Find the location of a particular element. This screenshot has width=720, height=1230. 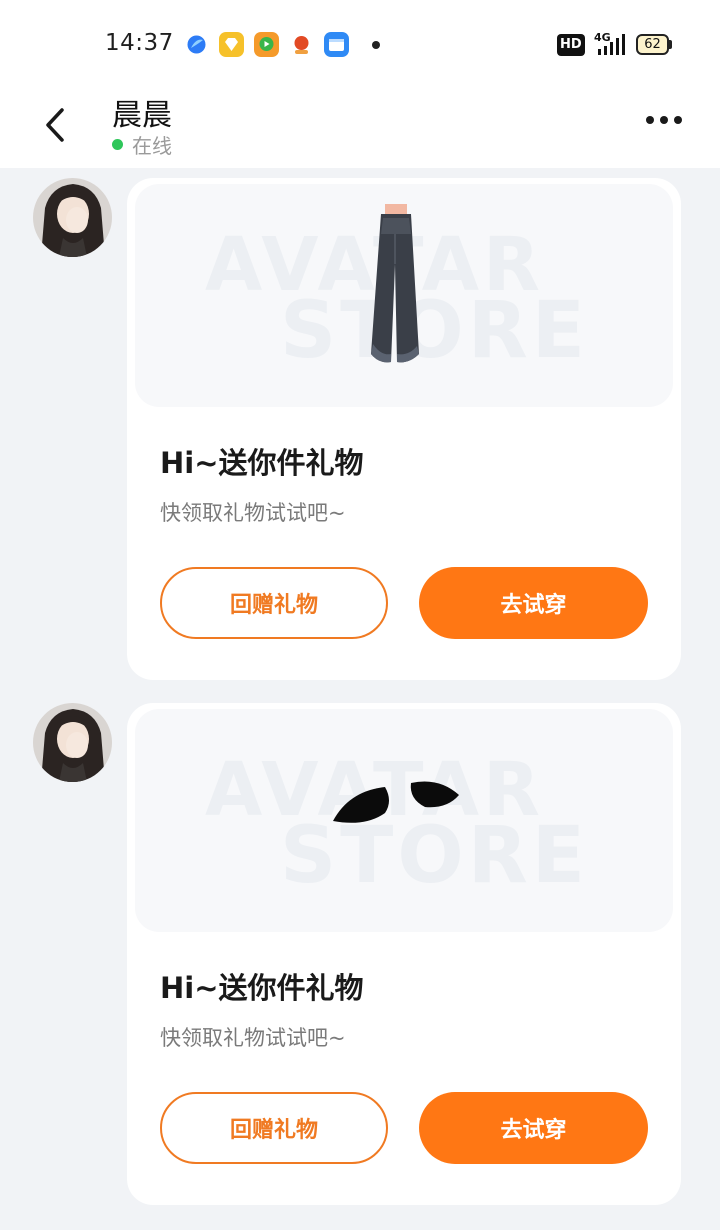

back-button is located at coordinates (55, 125).